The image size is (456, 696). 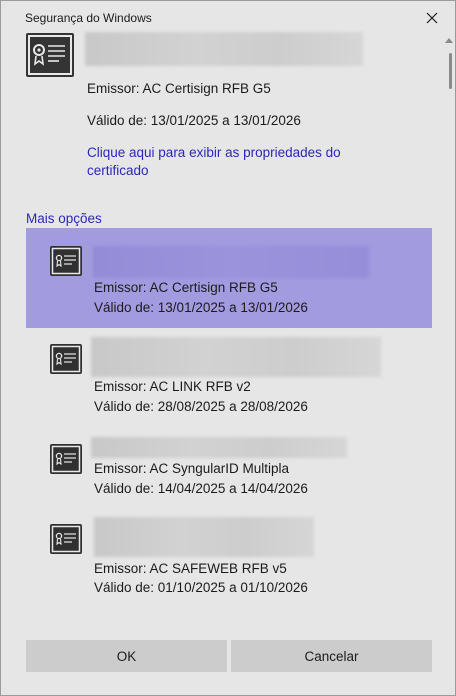 What do you see at coordinates (194, 120) in the screenshot?
I see `main-validity: Válido de: 13/01/2025 a 13/01/2026` at bounding box center [194, 120].